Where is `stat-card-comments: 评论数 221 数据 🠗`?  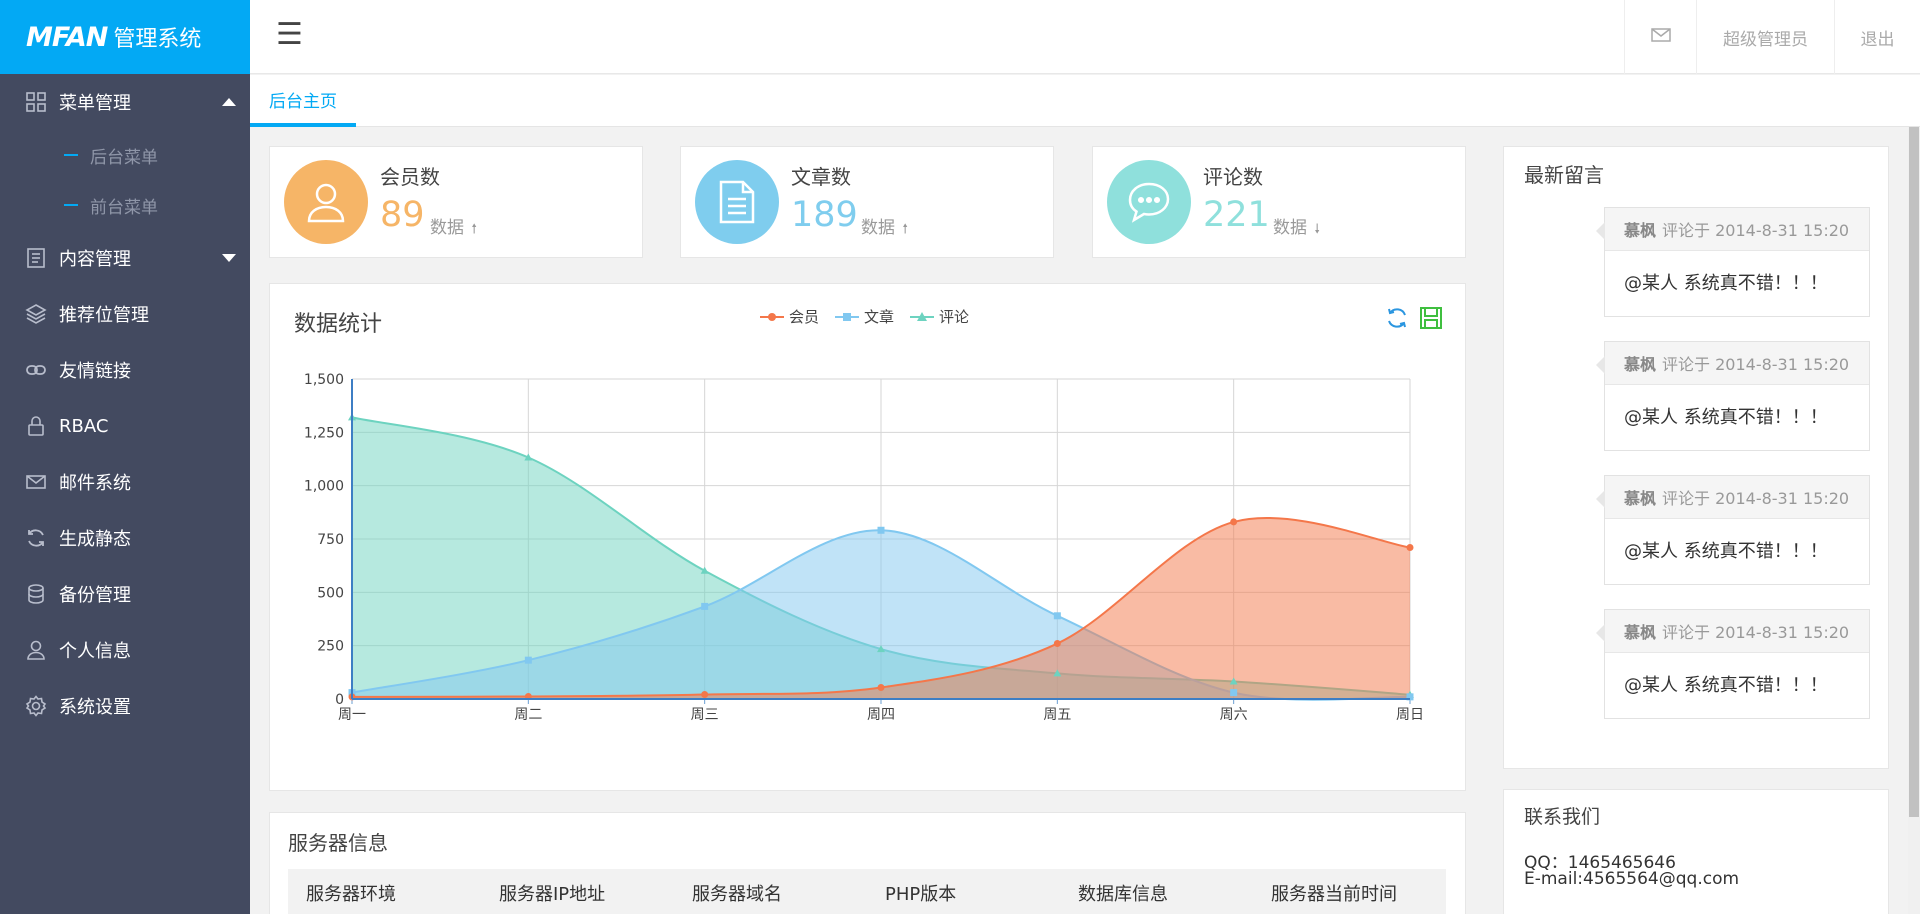
stat-card-comments: 评论数 221 数据 🠗 is located at coordinates (1279, 202).